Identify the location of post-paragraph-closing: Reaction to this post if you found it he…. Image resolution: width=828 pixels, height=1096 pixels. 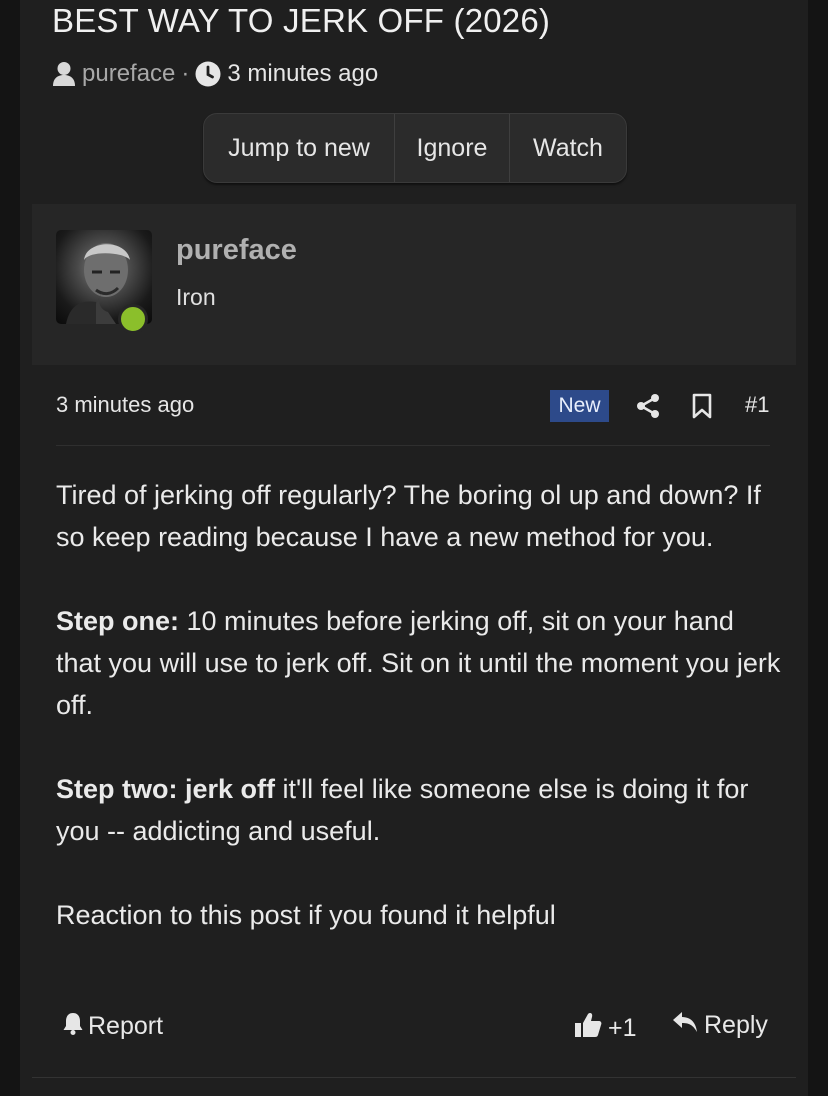
(306, 915).